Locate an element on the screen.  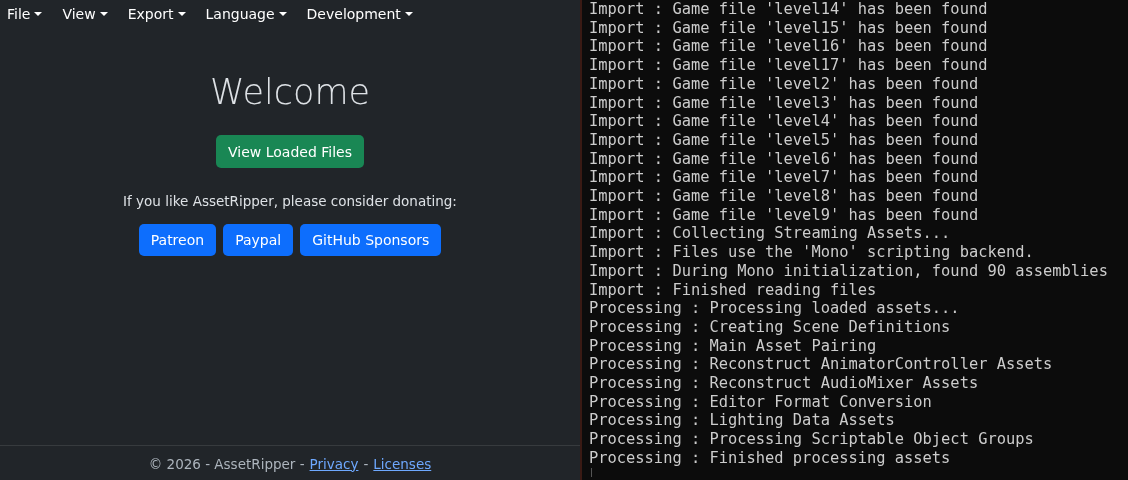
console-line: Import : Game file 'level17' has been found is located at coordinates (789, 65).